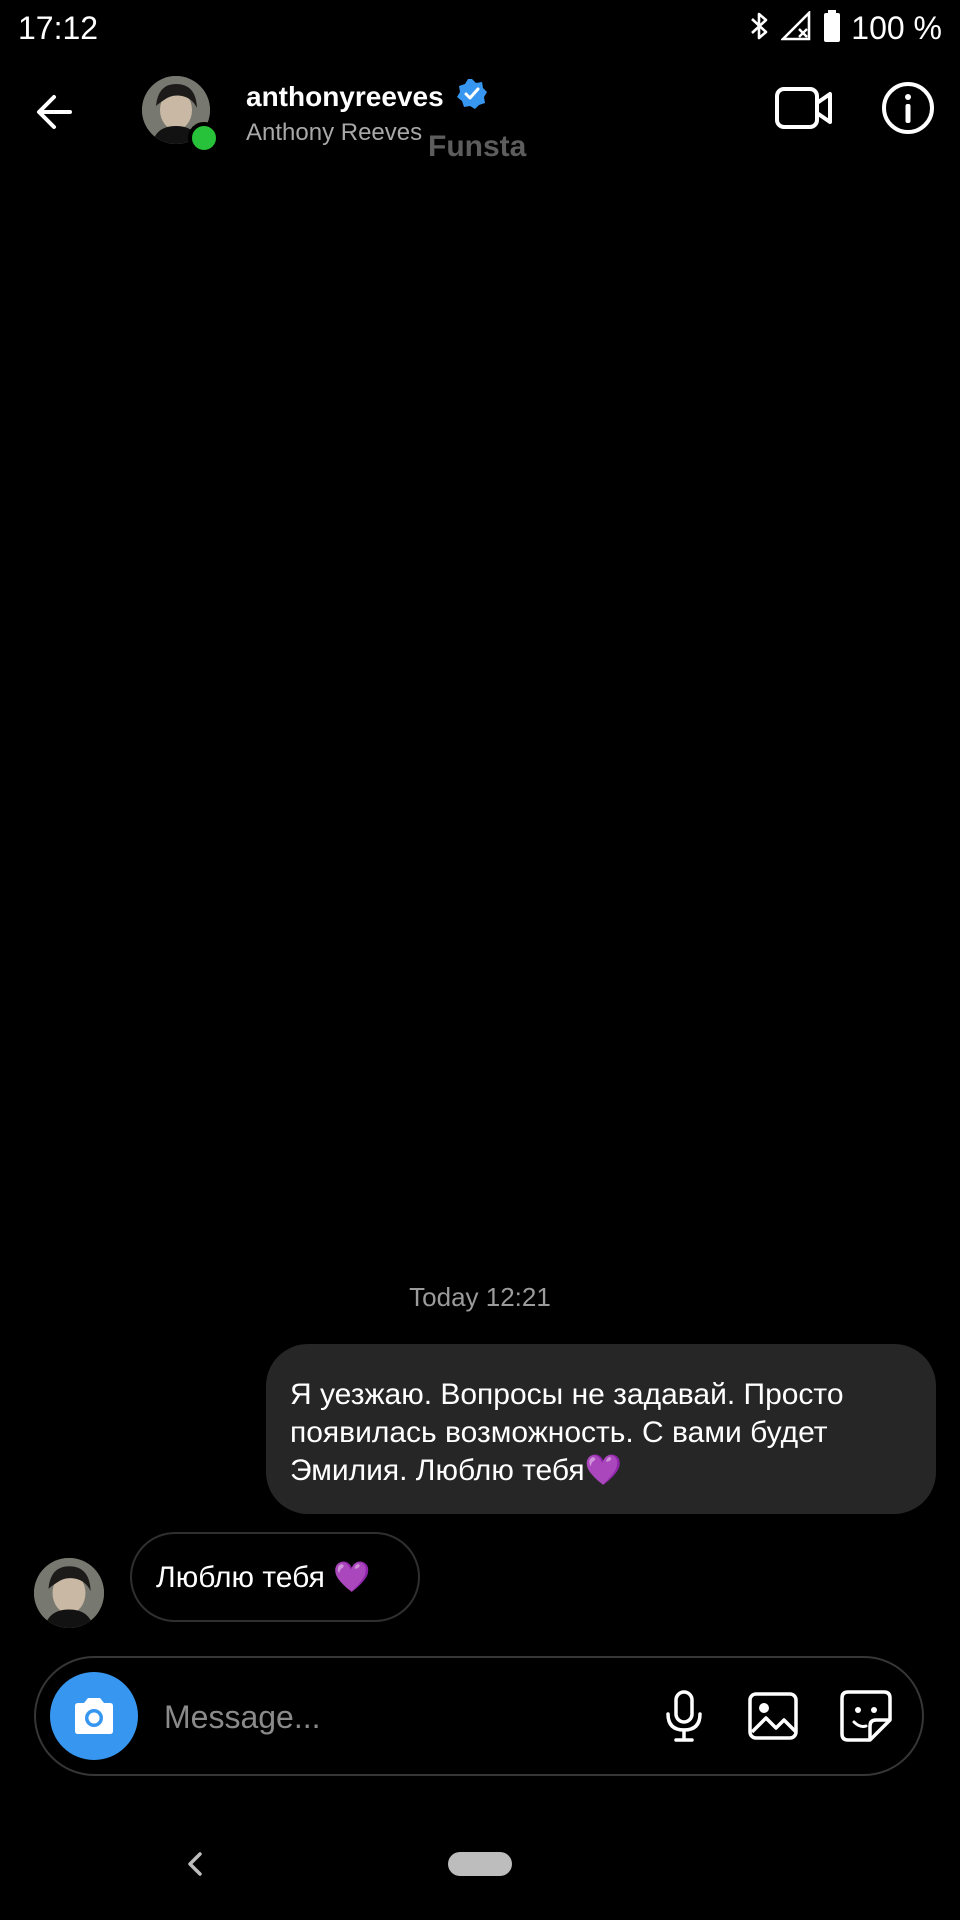  Describe the element at coordinates (181, 115) in the screenshot. I see `contact-avatar` at that location.